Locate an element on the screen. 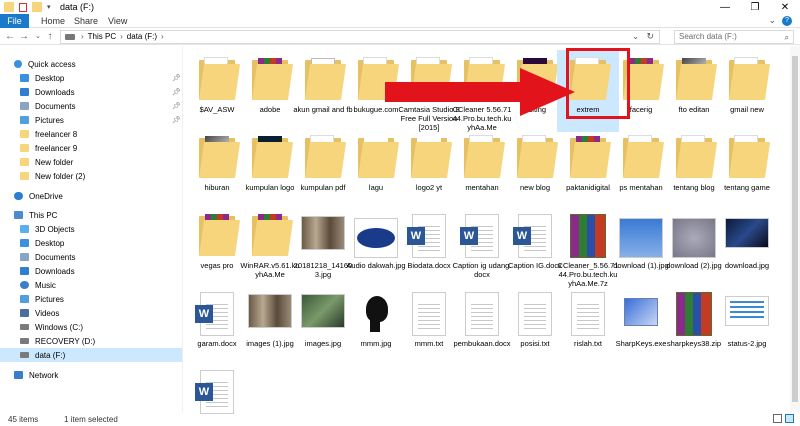  nav-this-pc: This PC is located at coordinates (91, 215).